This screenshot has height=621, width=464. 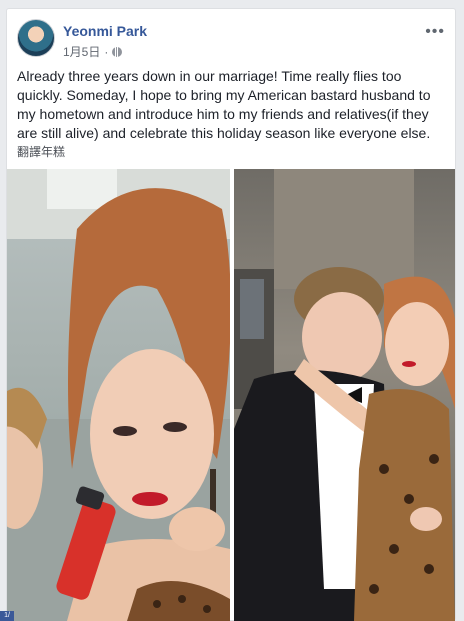 I want to click on more-options-icon: •••, so click(x=435, y=32).